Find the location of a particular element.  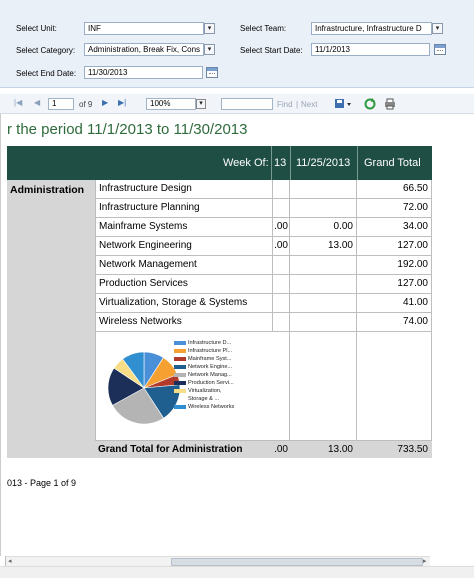

last-page-icon: ▶| is located at coordinates (122, 102).